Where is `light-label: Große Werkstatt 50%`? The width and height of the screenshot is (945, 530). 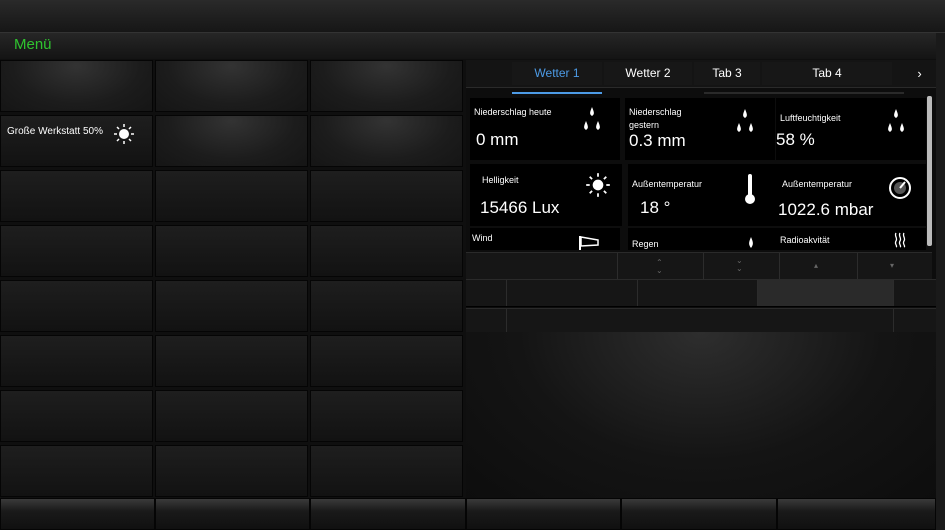
light-label: Große Werkstatt 50% is located at coordinates (55, 131).